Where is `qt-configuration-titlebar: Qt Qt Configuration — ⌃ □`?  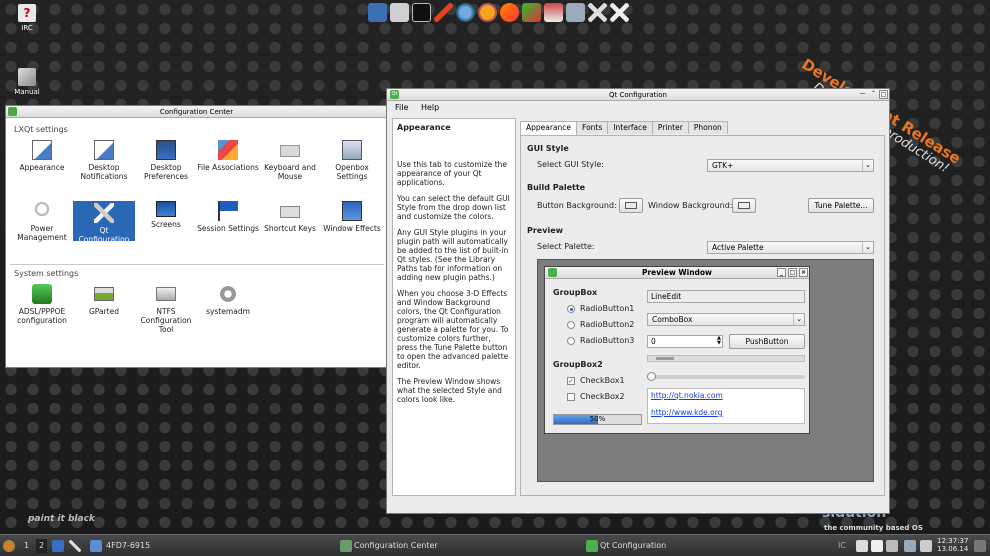 qt-configuration-titlebar: Qt Qt Configuration — ⌃ □ is located at coordinates (638, 95).